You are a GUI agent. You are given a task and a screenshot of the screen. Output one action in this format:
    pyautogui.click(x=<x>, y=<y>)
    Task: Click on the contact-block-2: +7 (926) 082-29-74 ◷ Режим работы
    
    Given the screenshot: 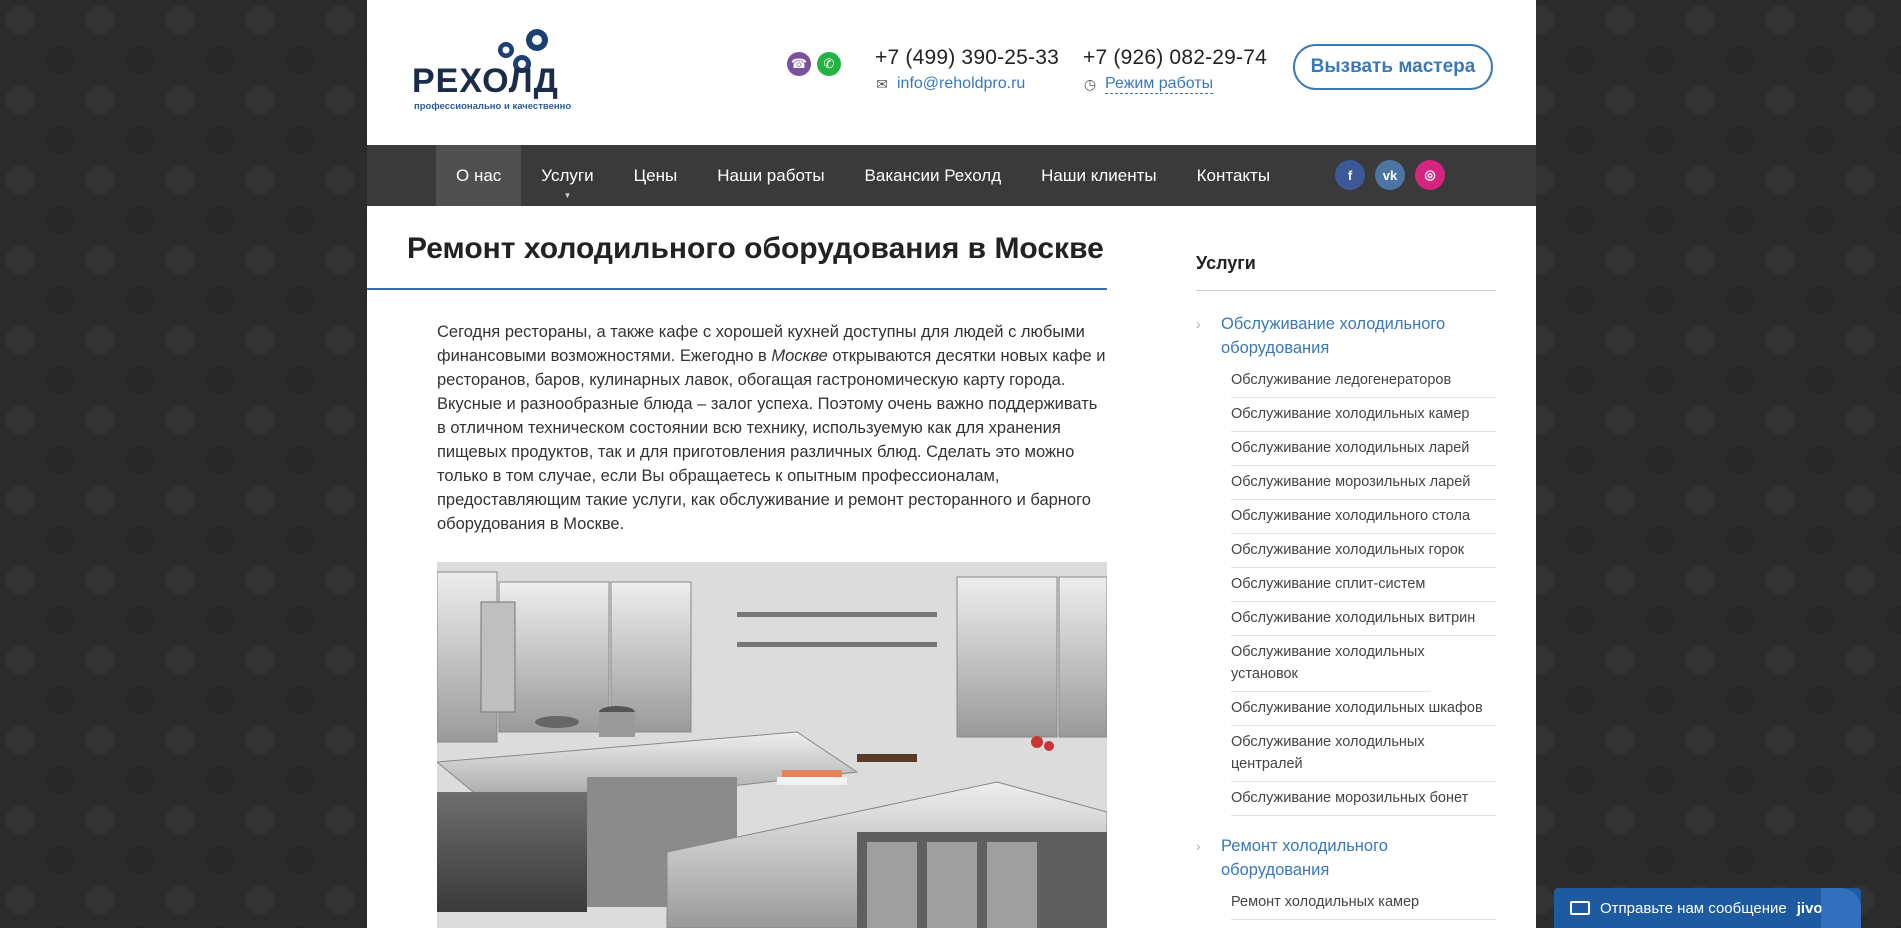 What is the action you would take?
    pyautogui.click(x=1175, y=70)
    